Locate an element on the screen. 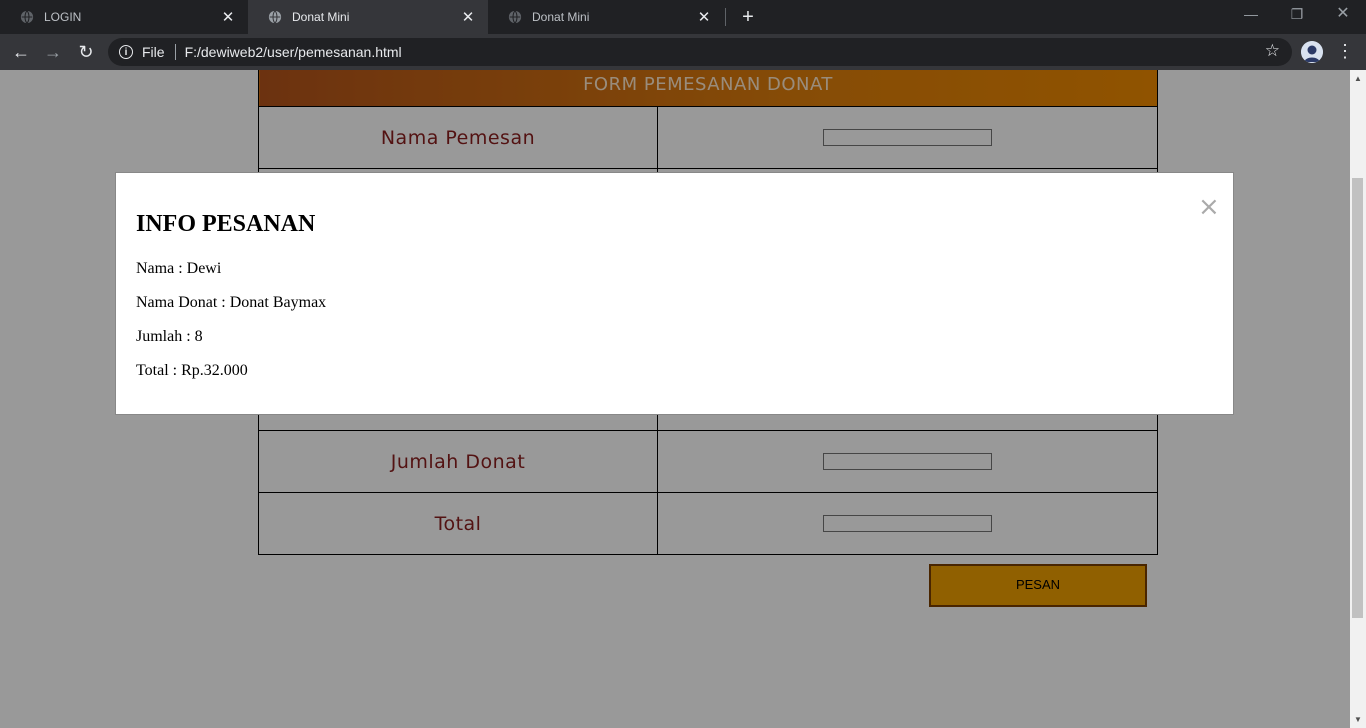 The image size is (1366, 728). restore-icon: ❐ is located at coordinates (1297, 15).